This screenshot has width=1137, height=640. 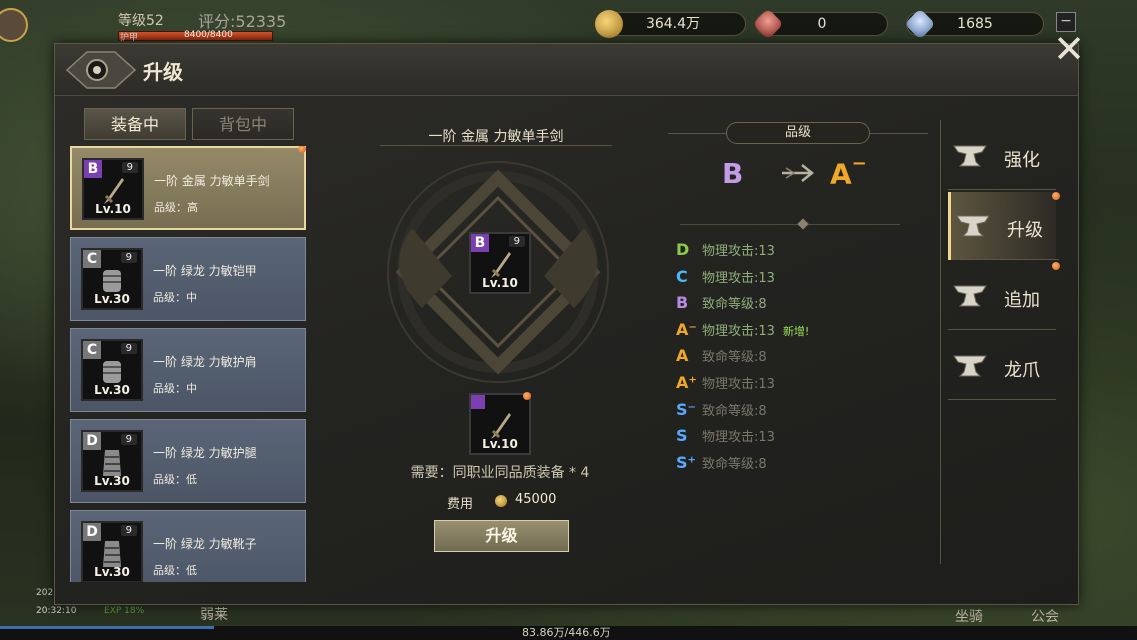 I want to click on stat-row: S 物理攻击:13, so click(x=725, y=436).